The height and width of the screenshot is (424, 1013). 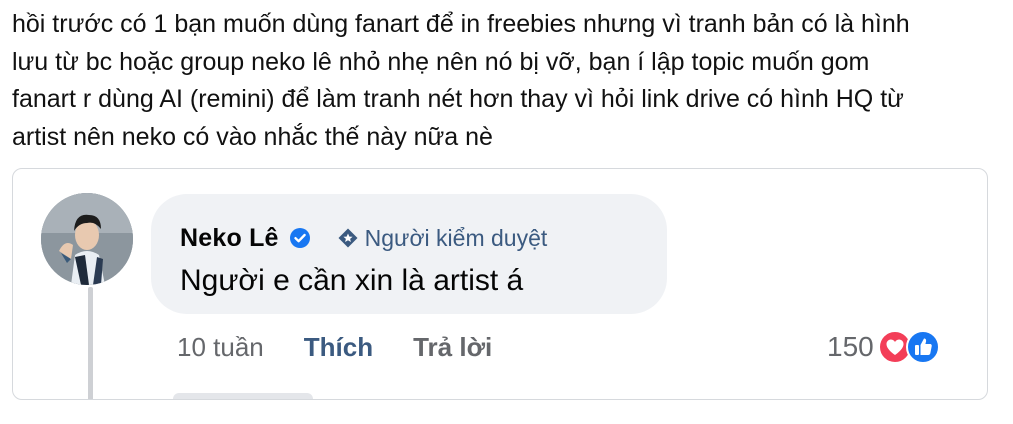 What do you see at coordinates (300, 238) in the screenshot?
I see `verified-badge-icon` at bounding box center [300, 238].